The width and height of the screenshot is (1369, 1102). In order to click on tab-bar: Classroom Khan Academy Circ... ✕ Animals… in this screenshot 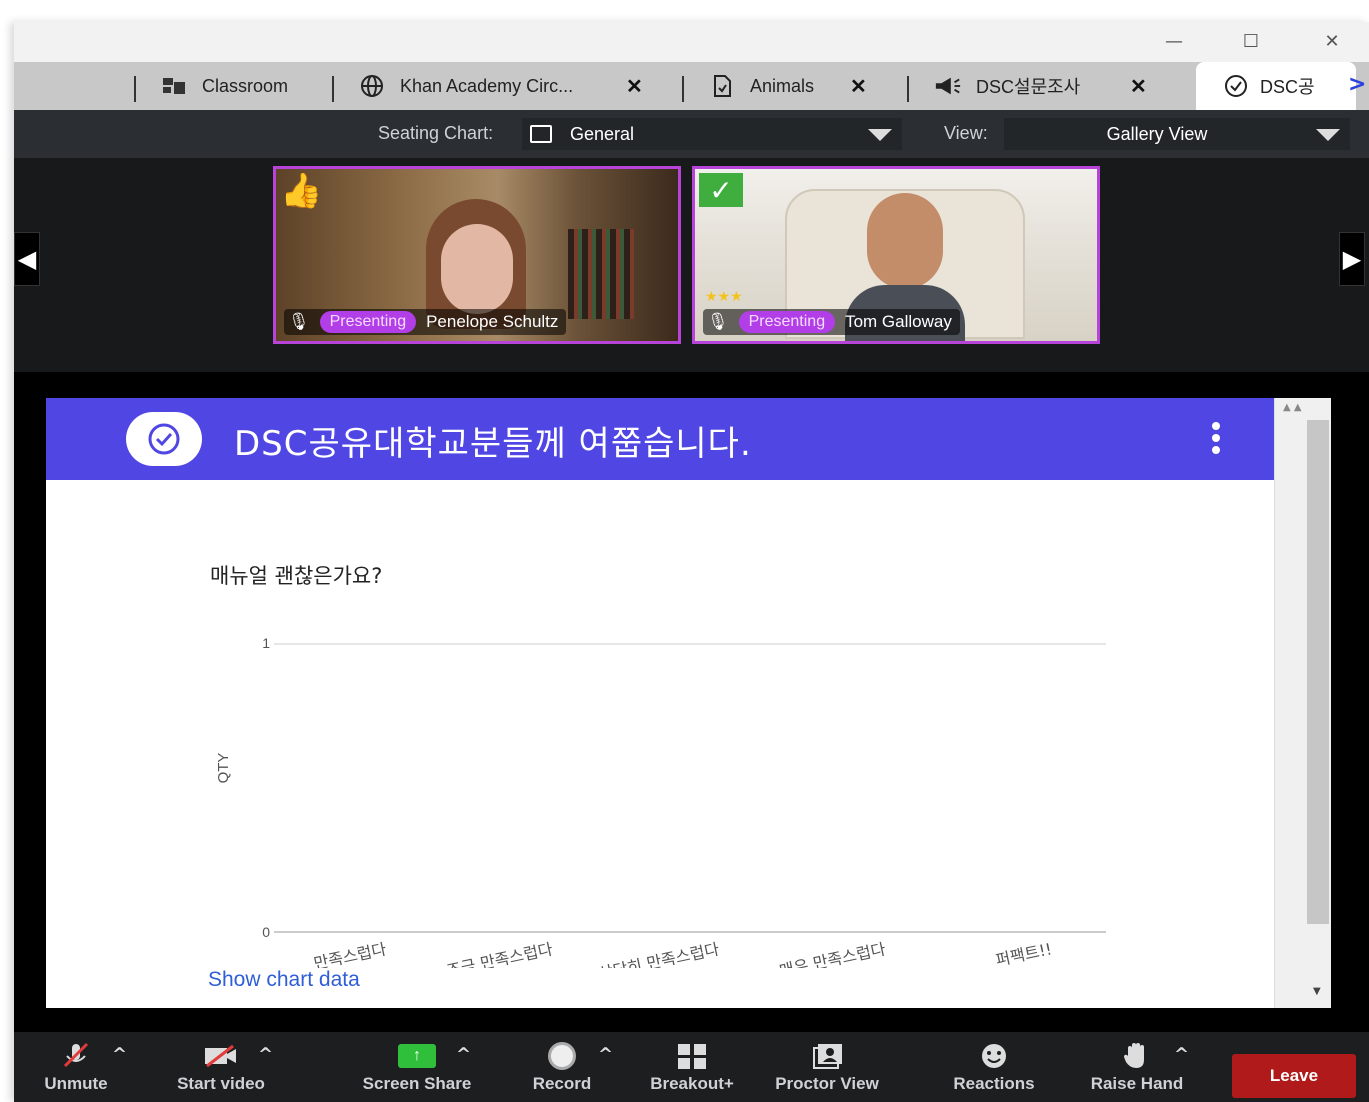, I will do `click(691, 86)`.